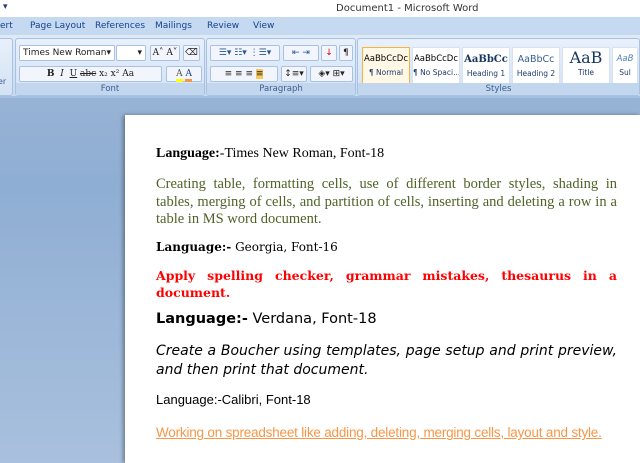  I want to click on show-formatting-icon: ¶, so click(346, 53).